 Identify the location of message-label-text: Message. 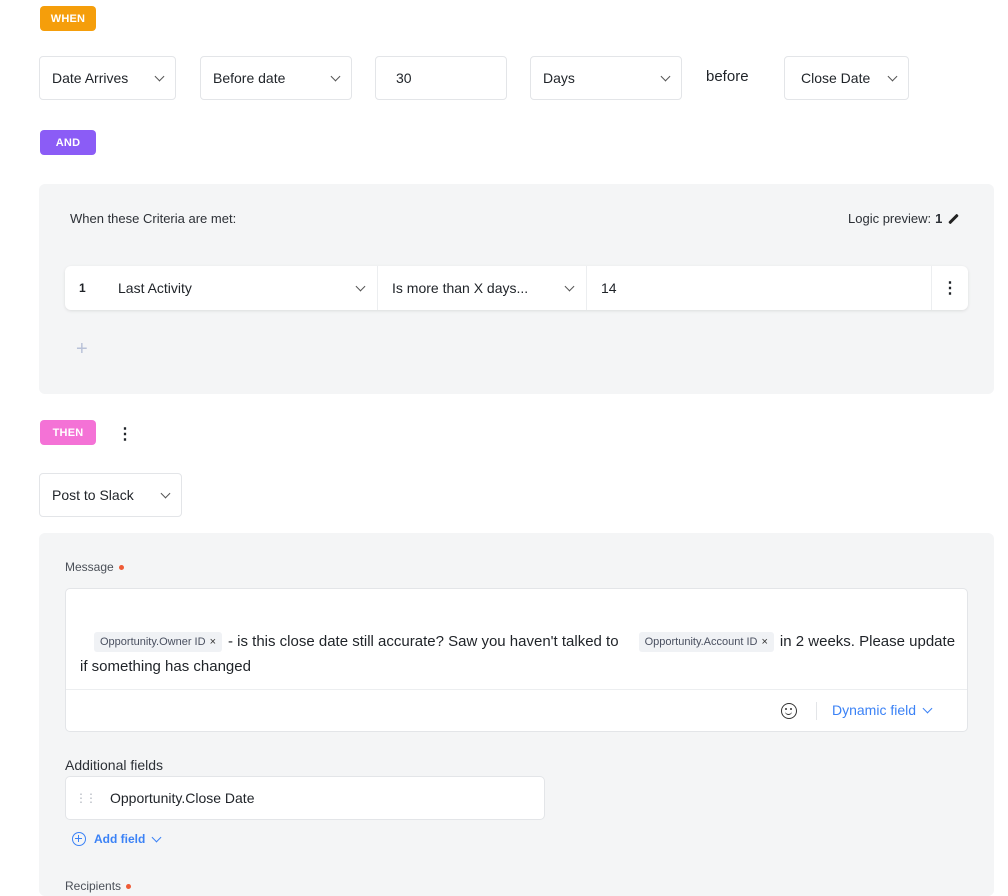
(89, 567).